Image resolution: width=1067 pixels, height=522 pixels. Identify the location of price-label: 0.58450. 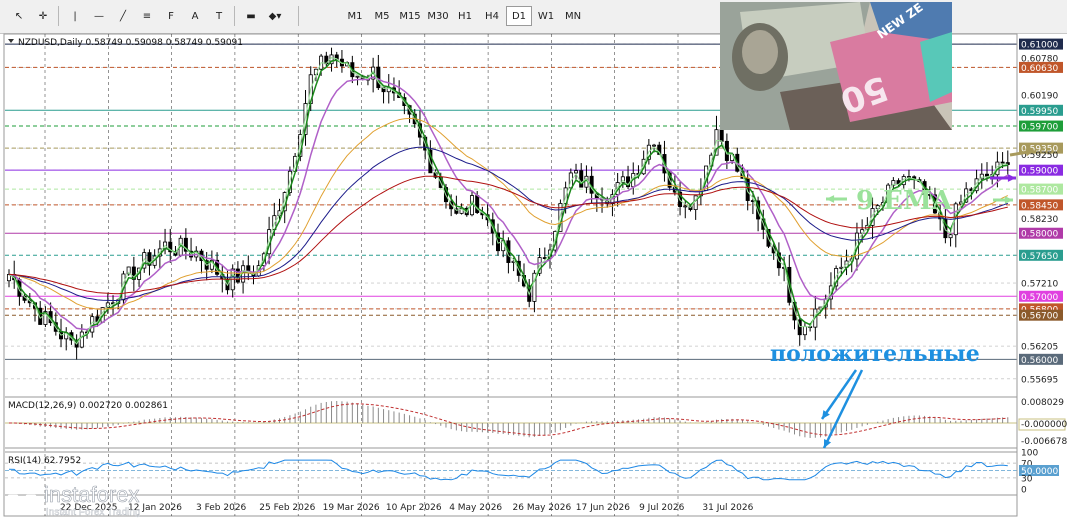
(1039, 206).